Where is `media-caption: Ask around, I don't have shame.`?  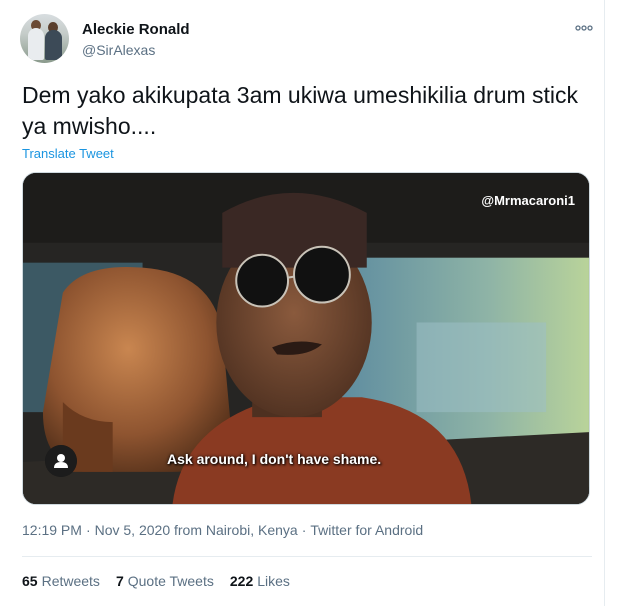 media-caption: Ask around, I don't have shame. is located at coordinates (274, 459).